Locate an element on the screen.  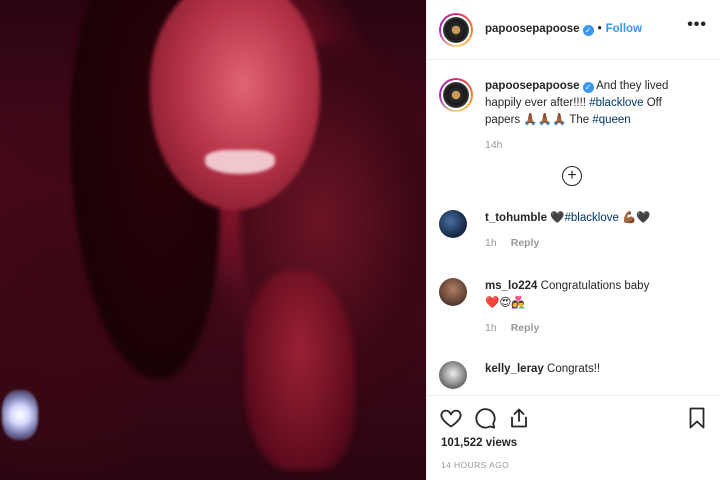
posted-time: 14 HOURS AGO is located at coordinates (475, 465).